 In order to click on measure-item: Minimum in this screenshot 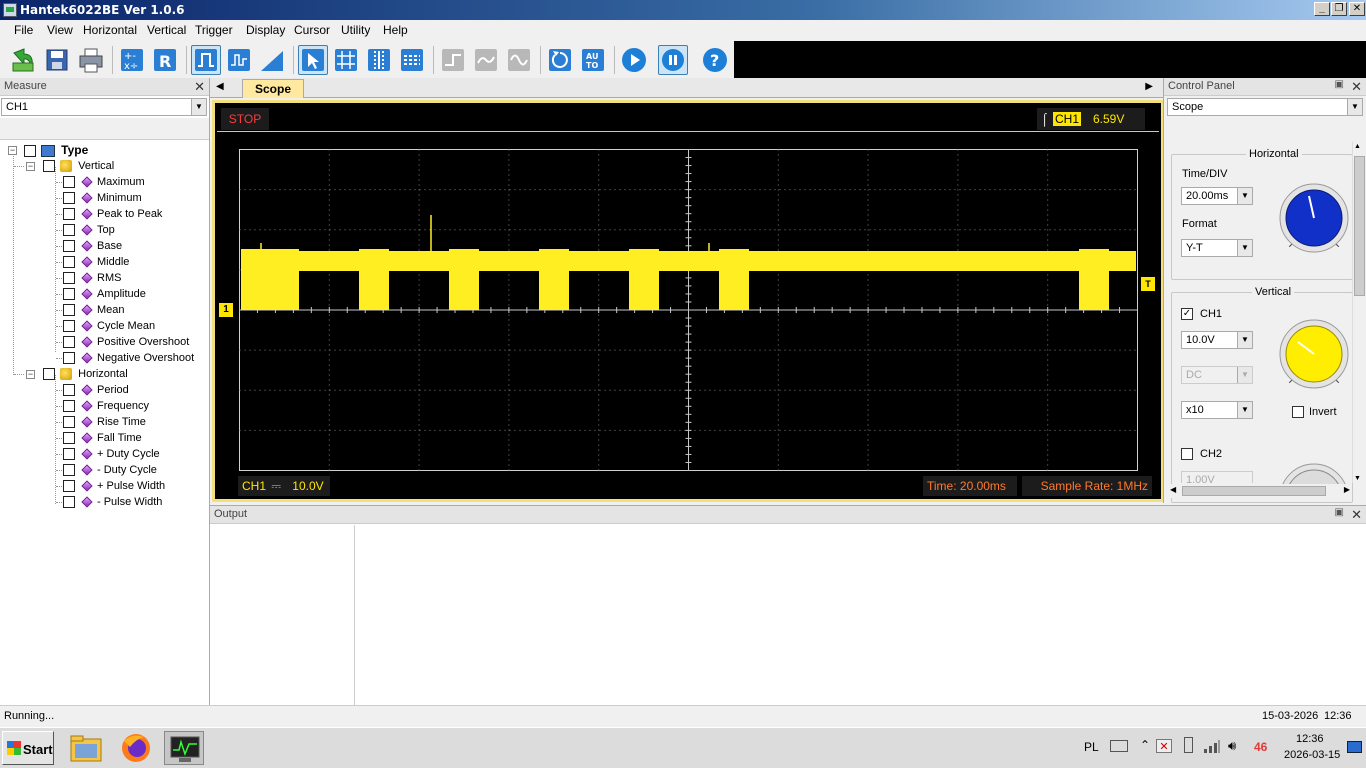, I will do `click(102, 198)`.